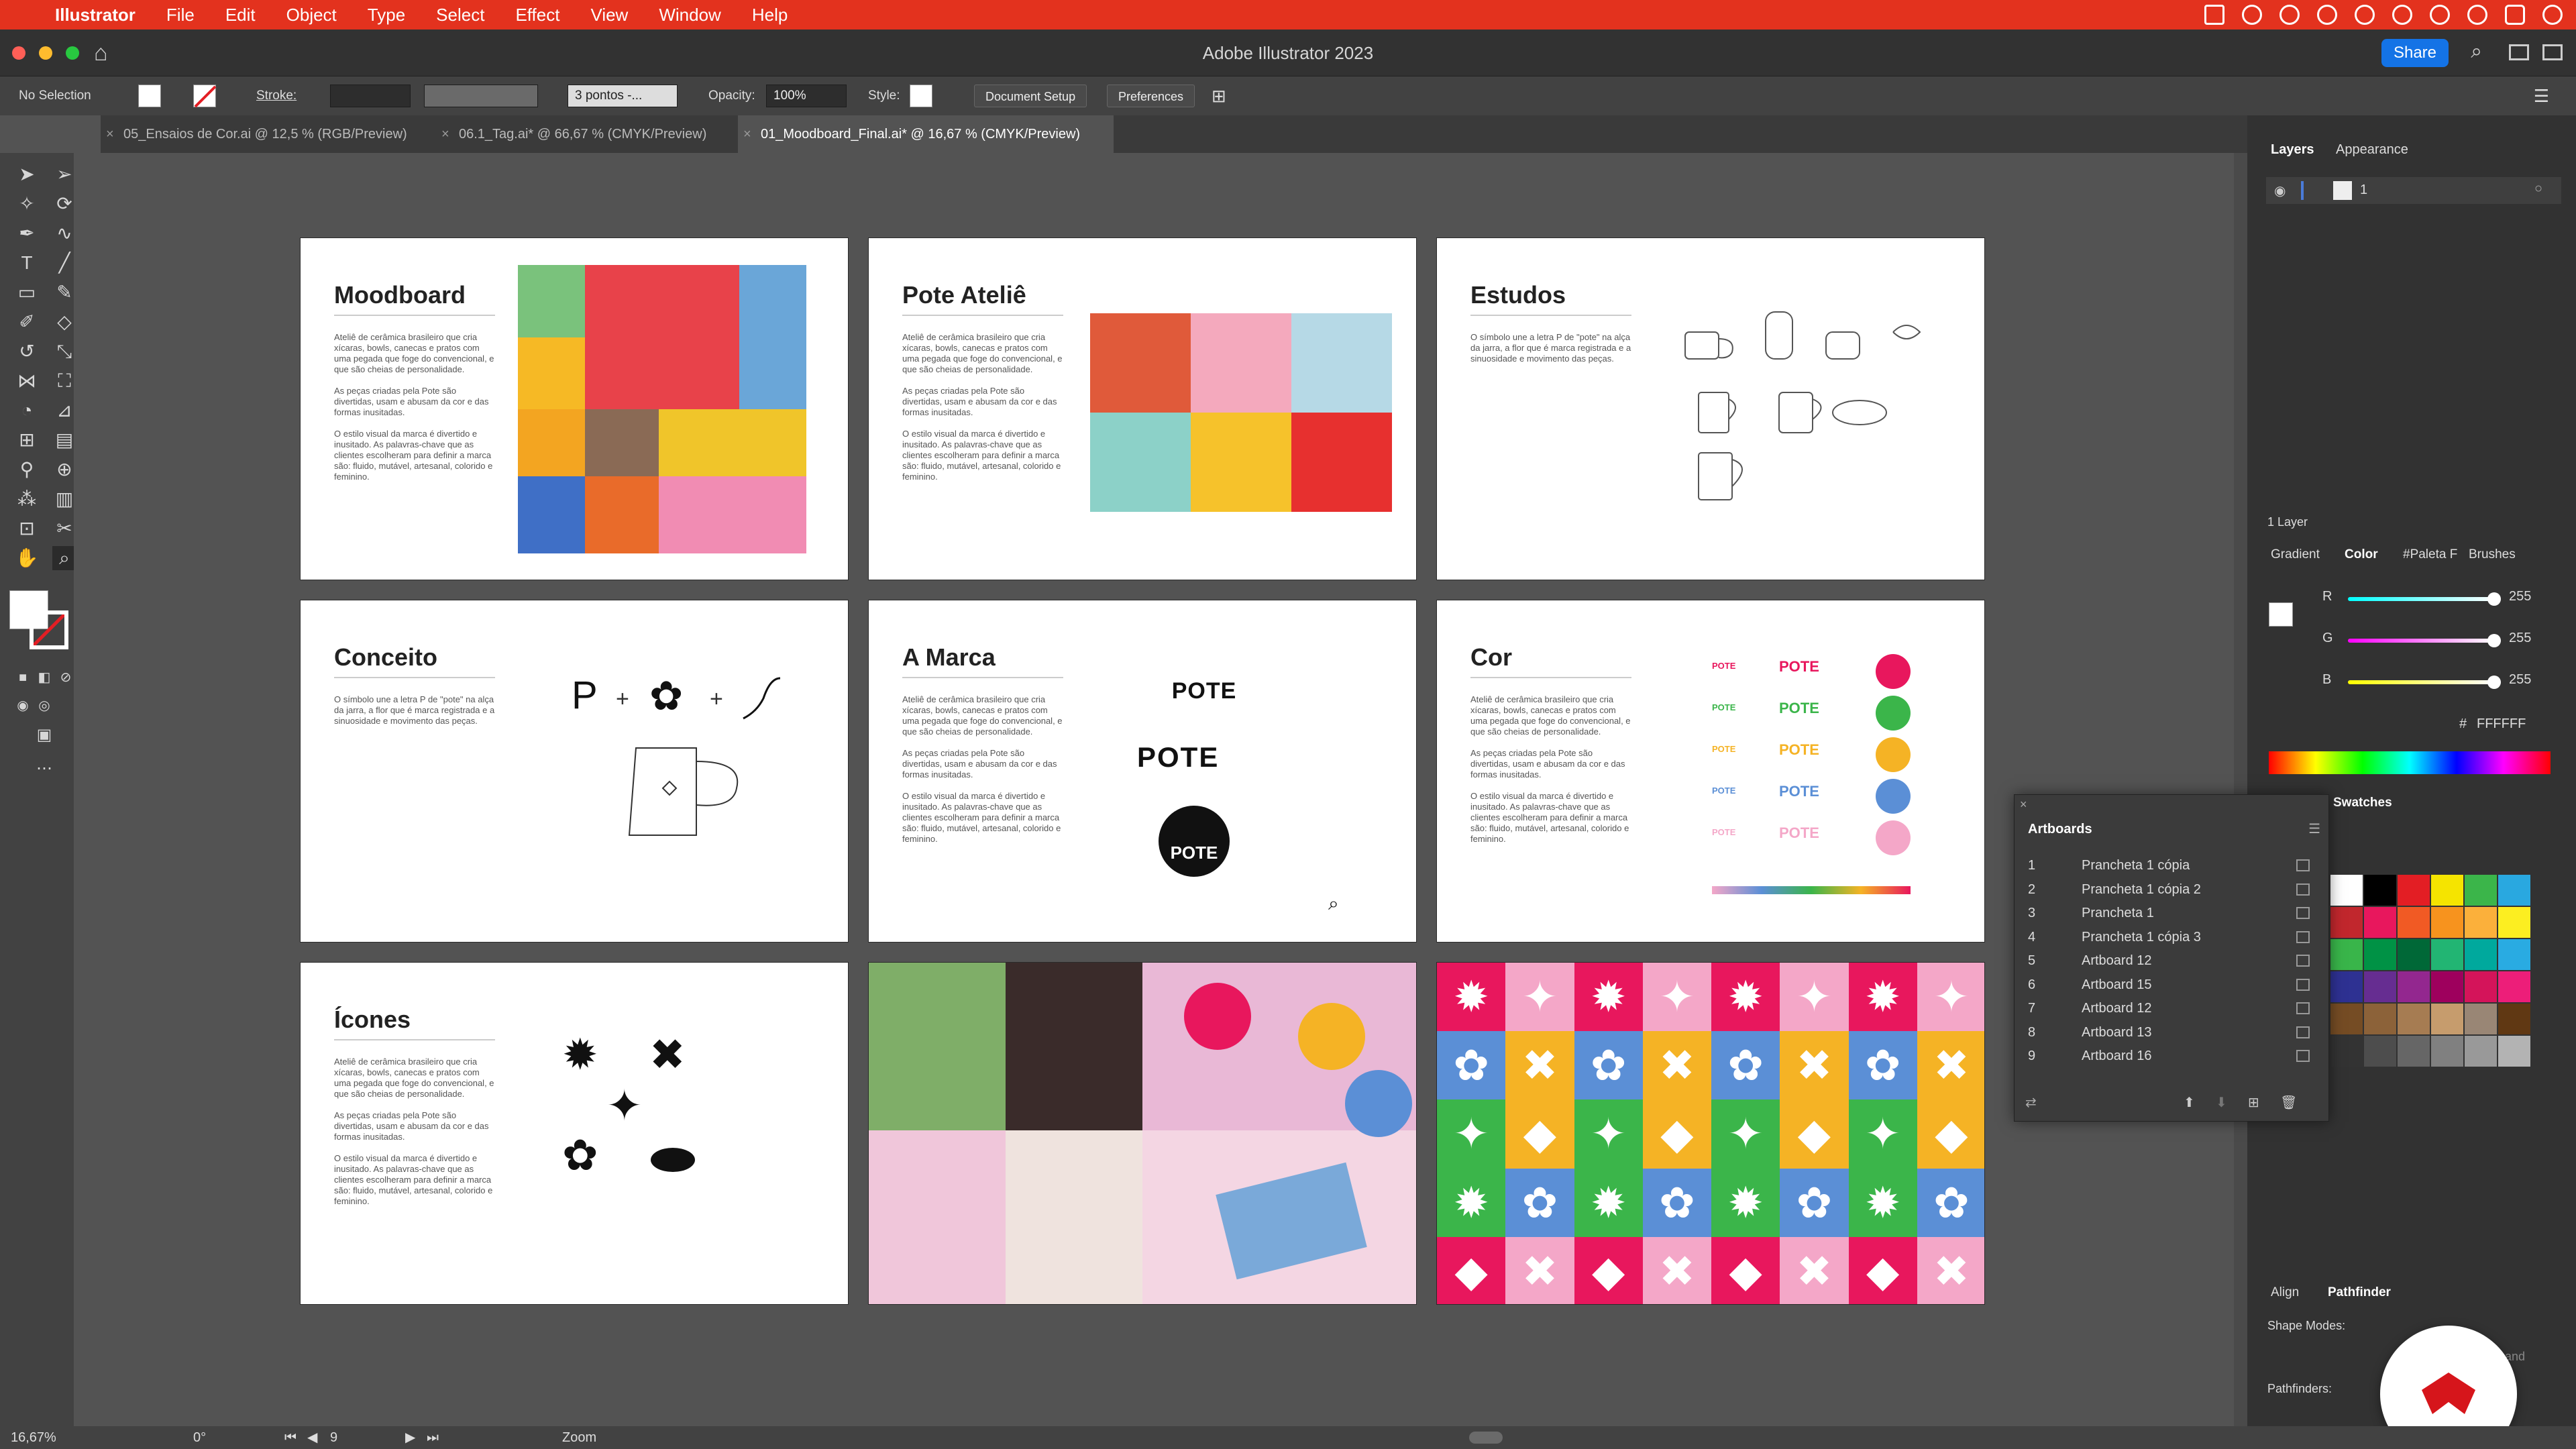  I want to click on eye-icon: ◉, so click(2280, 190).